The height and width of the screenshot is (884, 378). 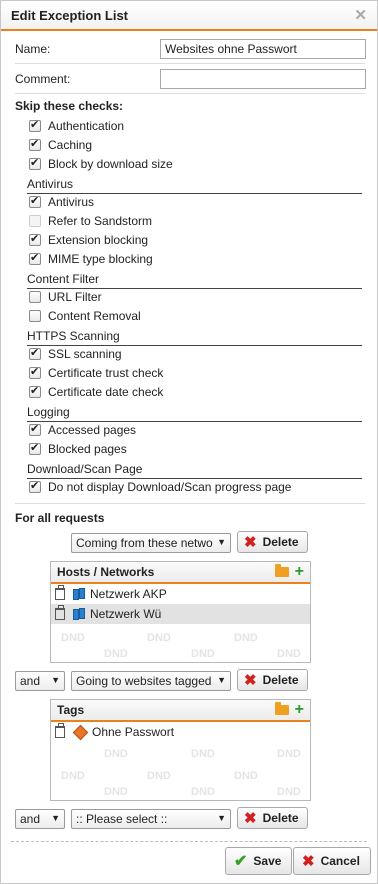 I want to click on skip-checks-heading: Skip these checks:, so click(x=69, y=106).